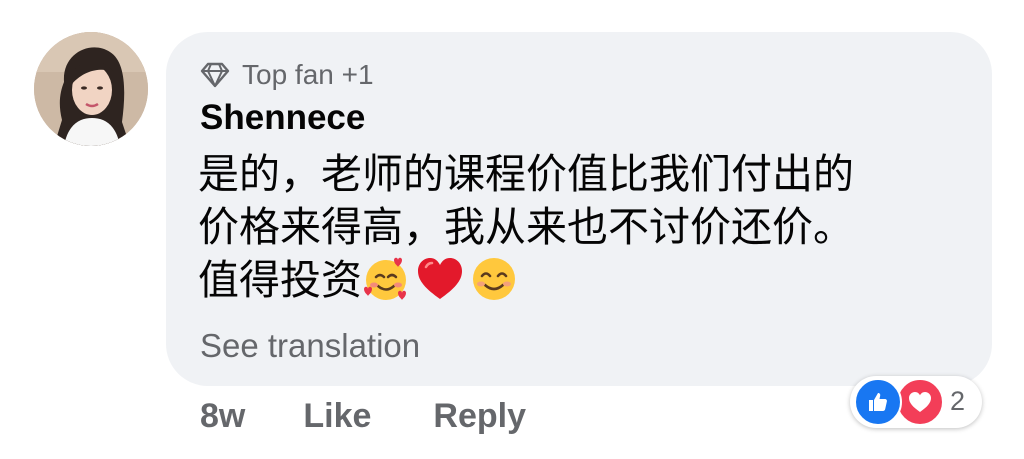 Image resolution: width=1024 pixels, height=459 pixels. What do you see at coordinates (440, 278) in the screenshot?
I see `red-heart-emoji-icon` at bounding box center [440, 278].